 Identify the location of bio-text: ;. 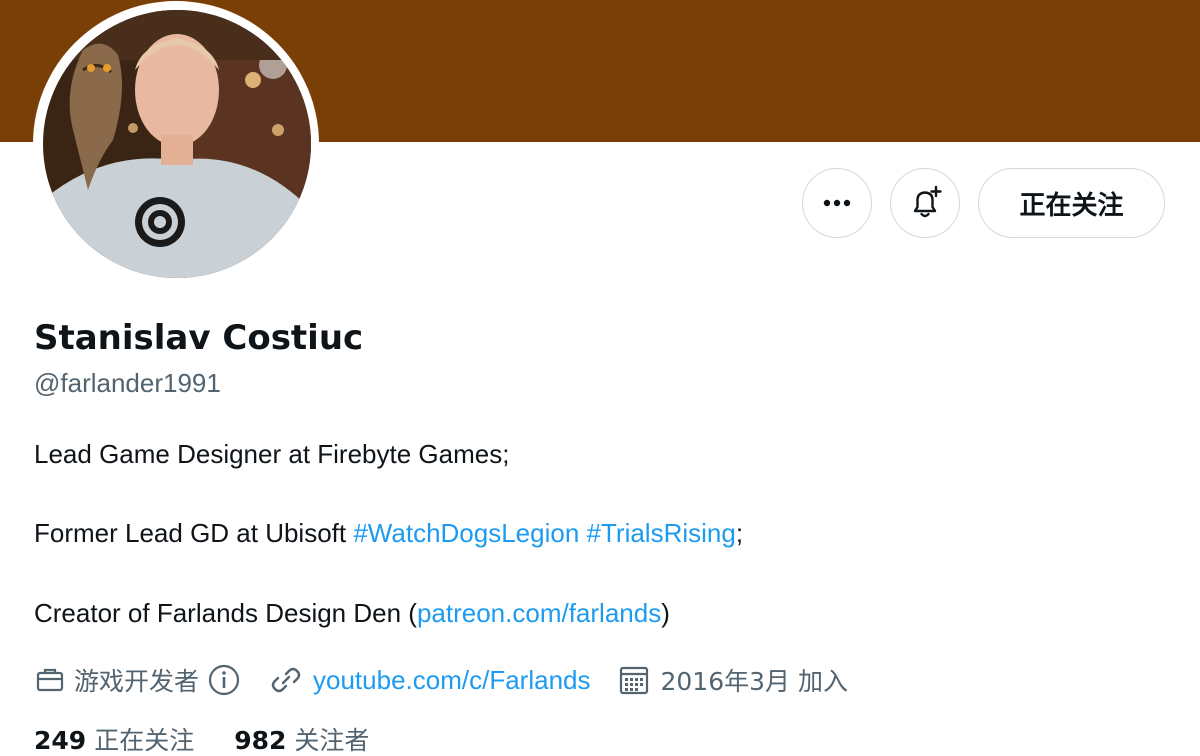
(739, 533).